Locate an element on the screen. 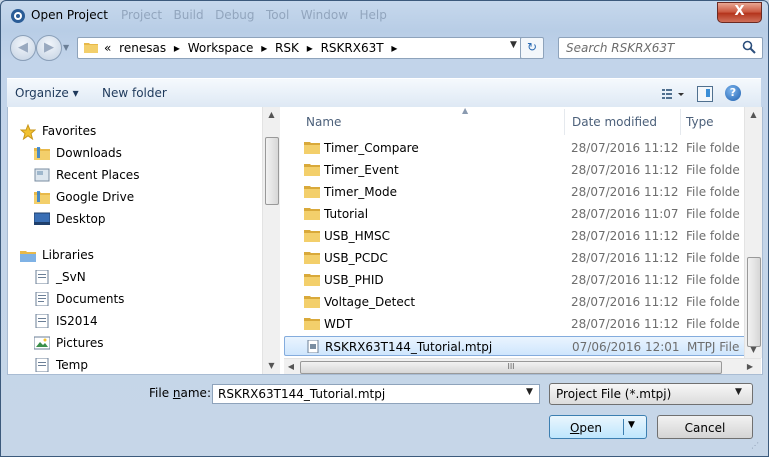  breadcrumb-rsk: RSK is located at coordinates (287, 48).